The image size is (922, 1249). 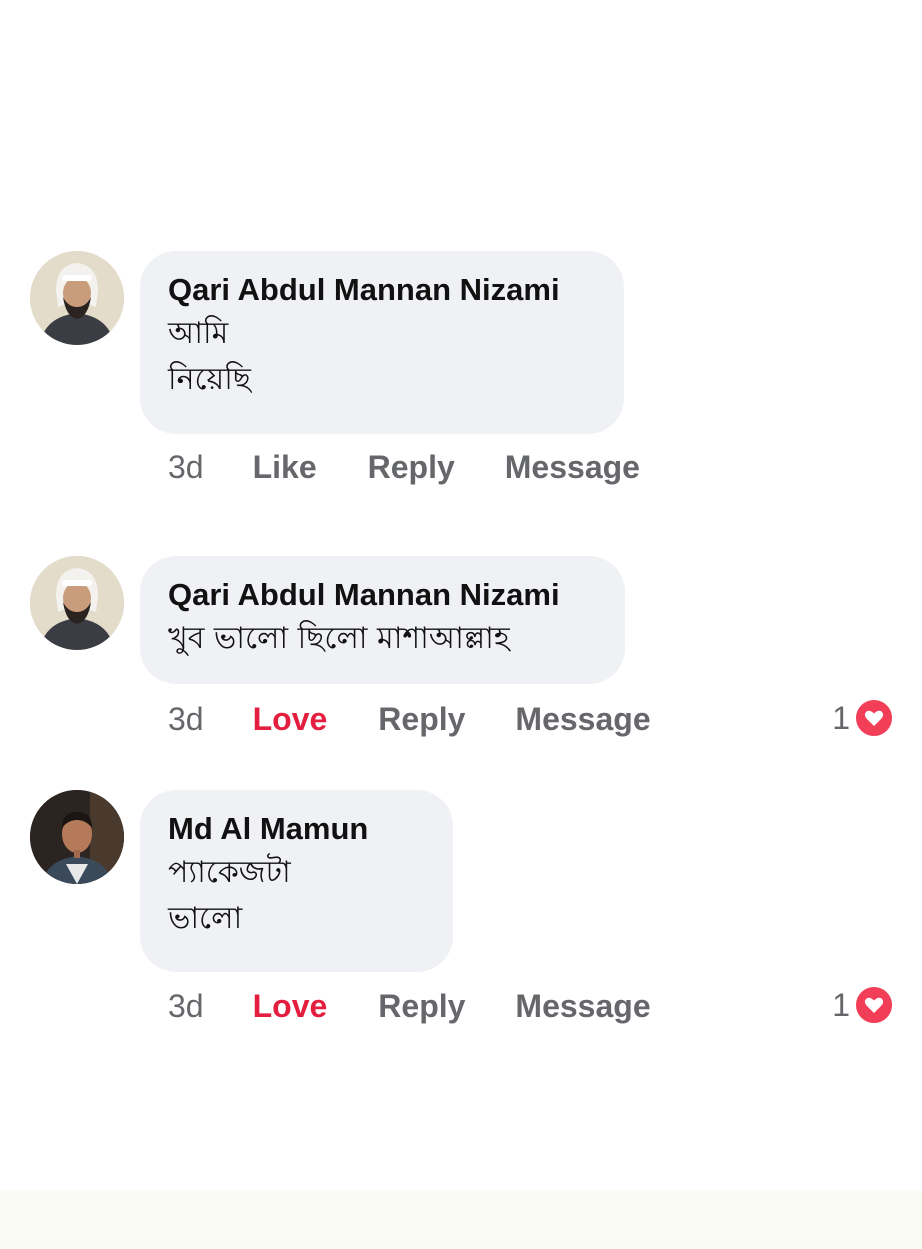 I want to click on comment-actions: 3d Like Reply Message, so click(x=404, y=467).